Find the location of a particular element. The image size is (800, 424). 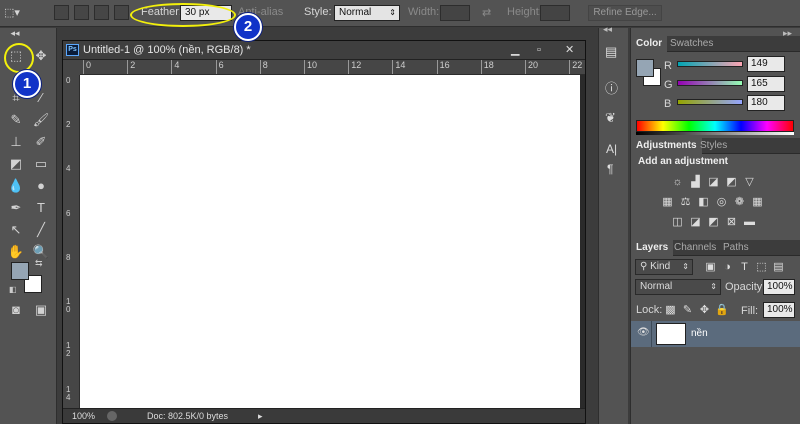

r-label: R is located at coordinates (668, 66).